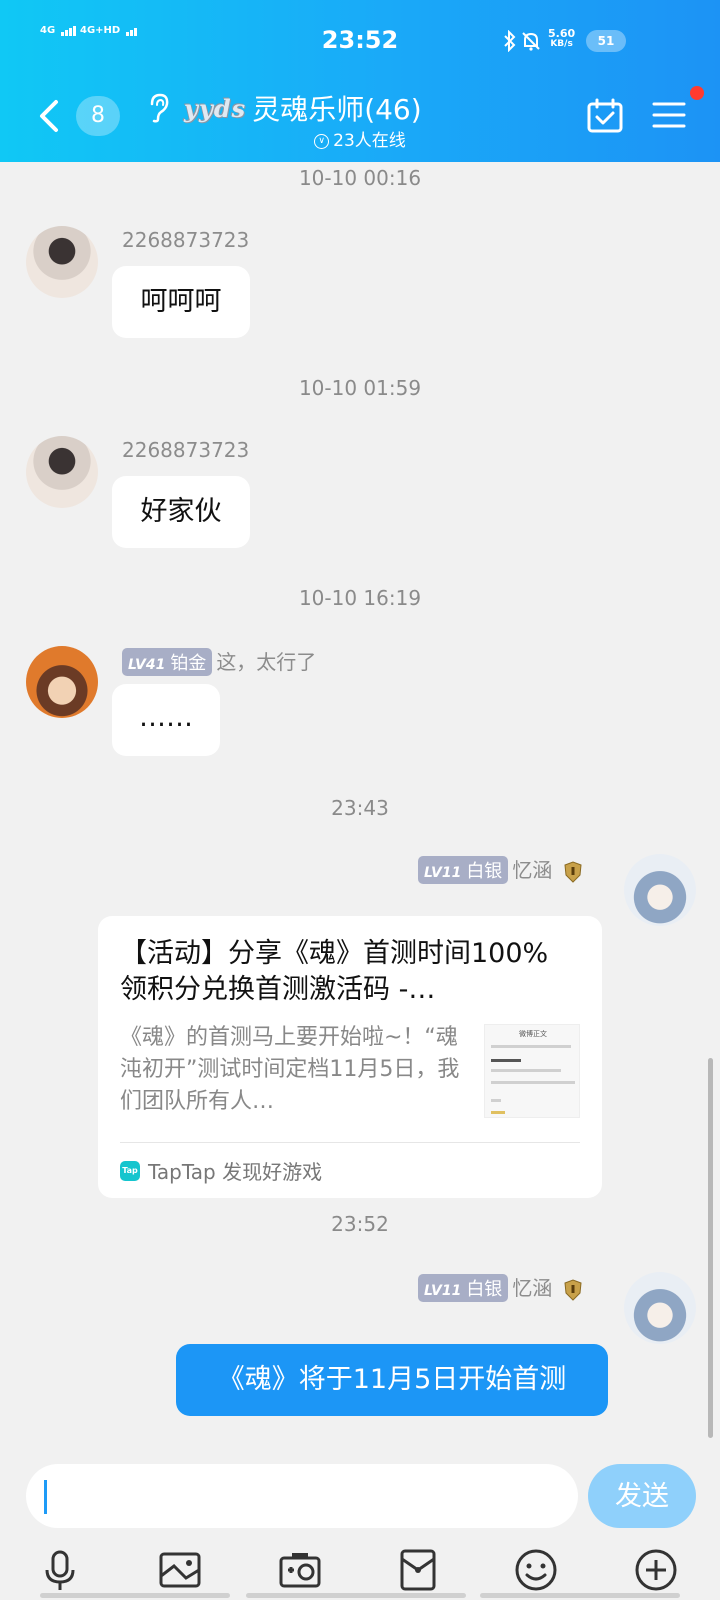 The height and width of the screenshot is (1600, 720). I want to click on rank-label: 铂金, so click(188, 663).